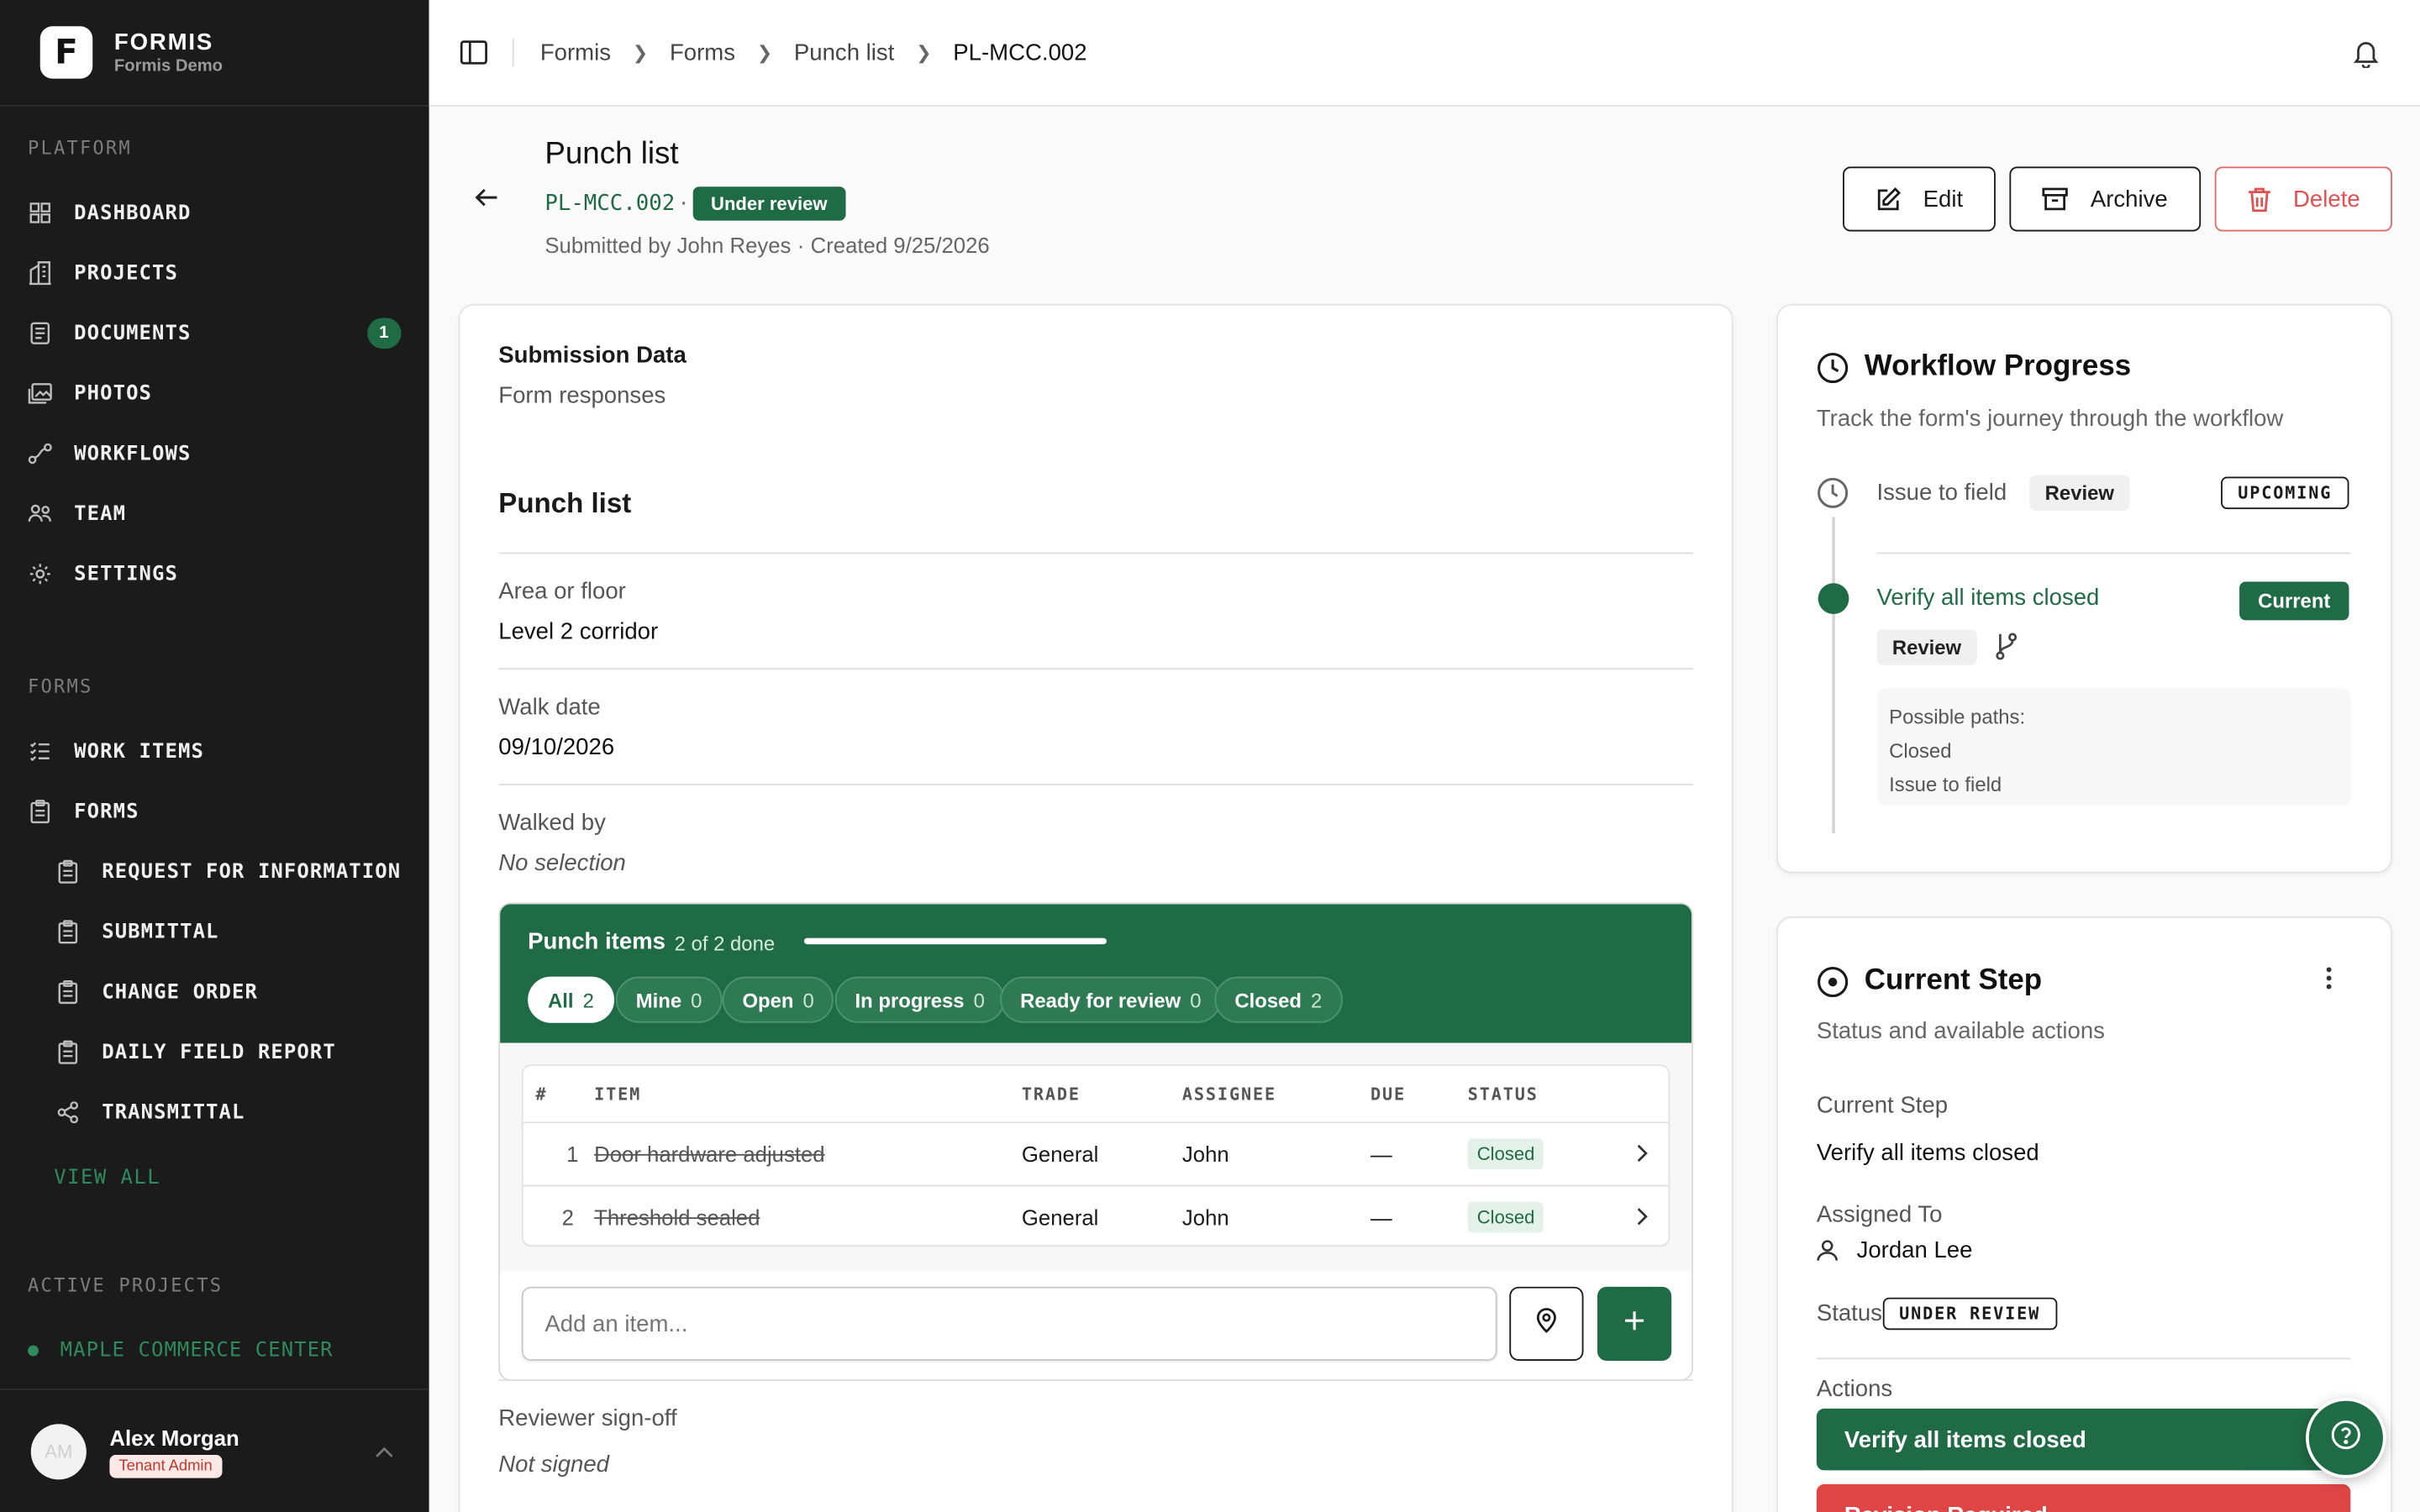 The height and width of the screenshot is (1512, 2420). What do you see at coordinates (1833, 671) in the screenshot?
I see `timeline-line` at bounding box center [1833, 671].